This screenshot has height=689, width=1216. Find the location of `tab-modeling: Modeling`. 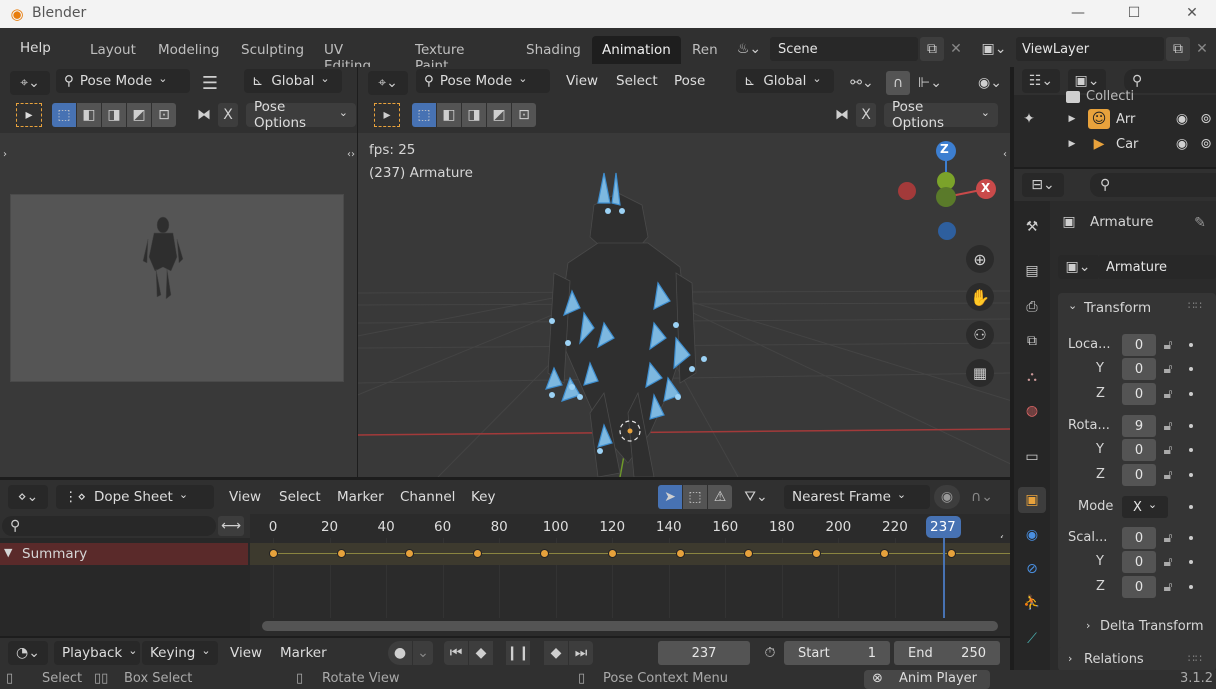

tab-modeling: Modeling is located at coordinates (188, 50).